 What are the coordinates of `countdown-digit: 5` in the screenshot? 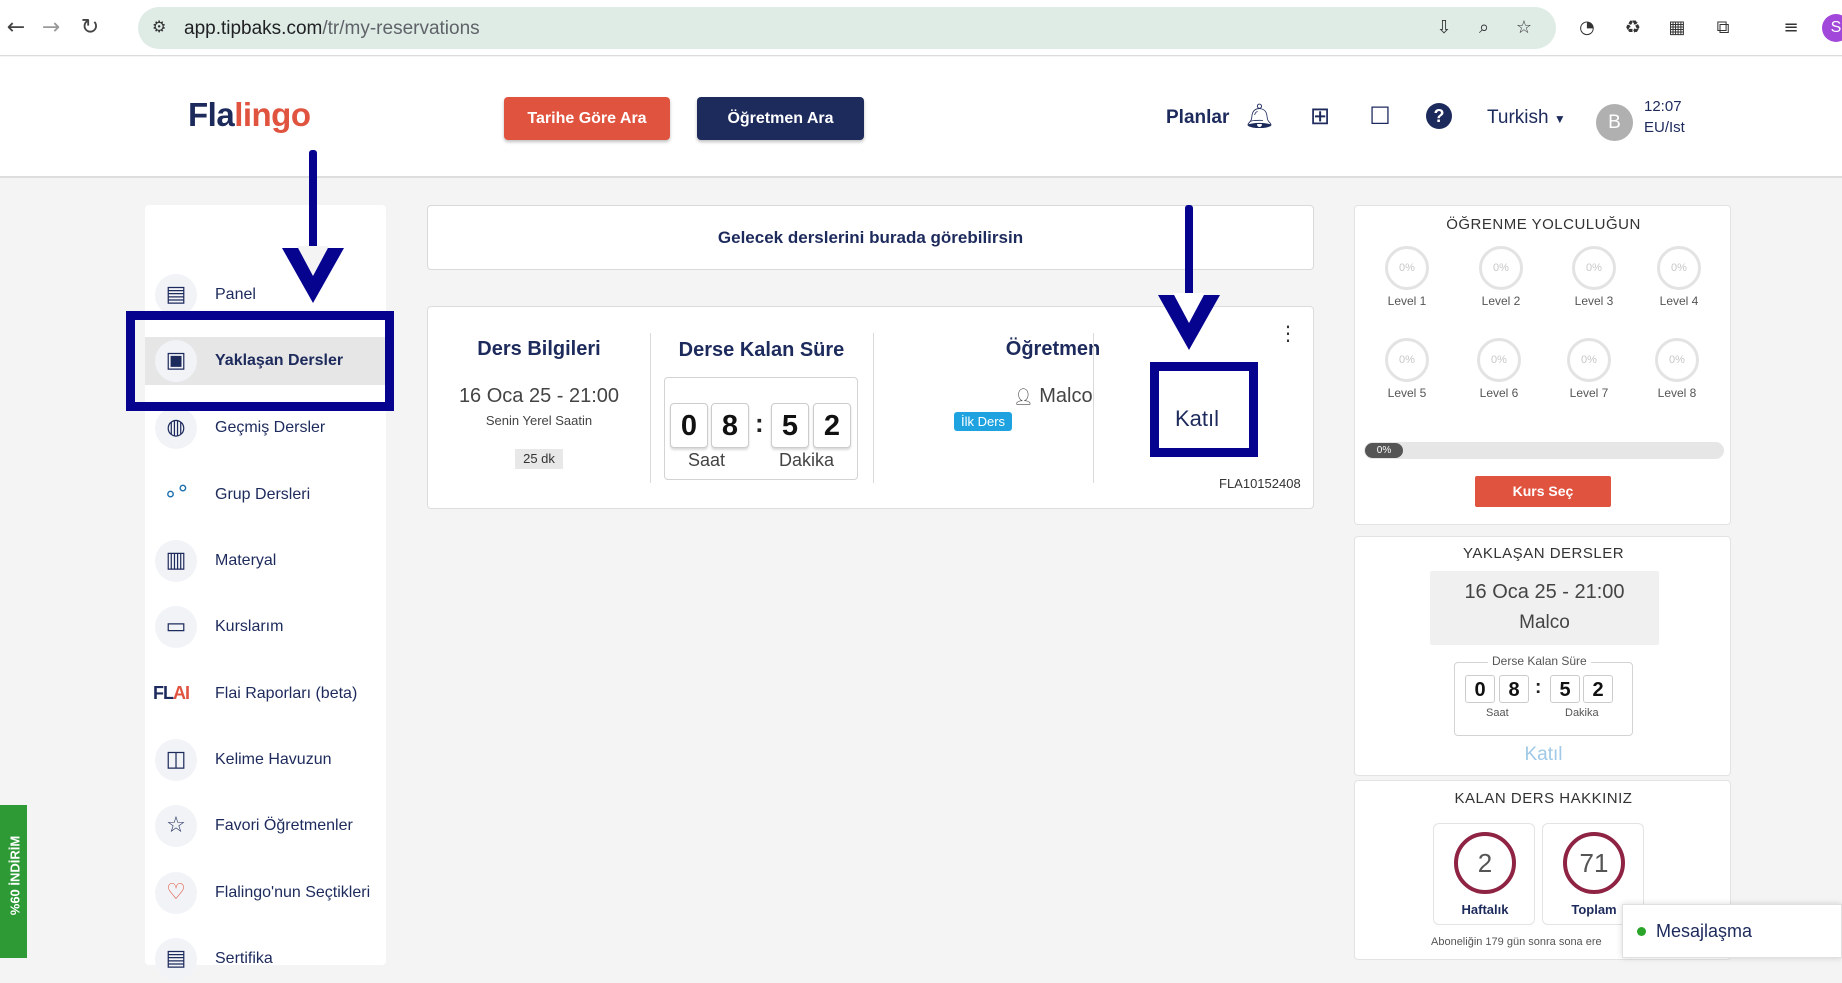 It's located at (1565, 689).